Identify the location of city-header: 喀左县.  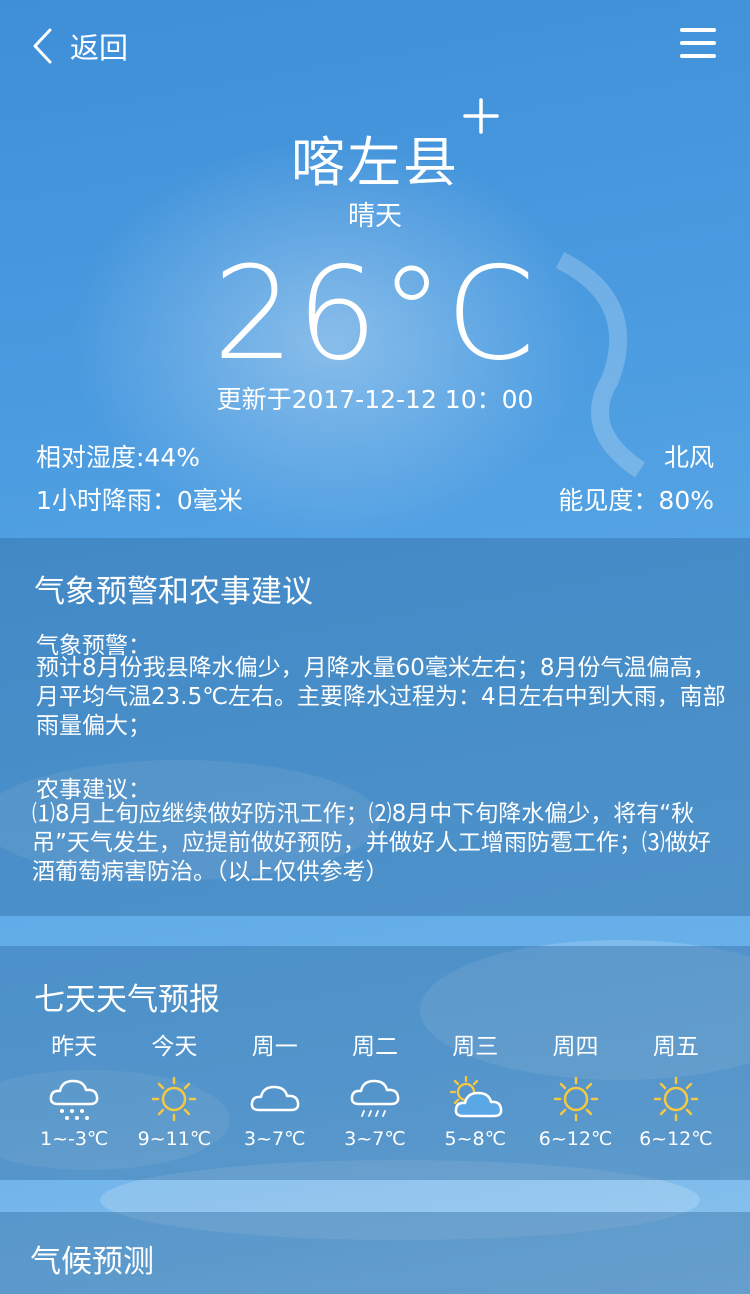
(375, 147).